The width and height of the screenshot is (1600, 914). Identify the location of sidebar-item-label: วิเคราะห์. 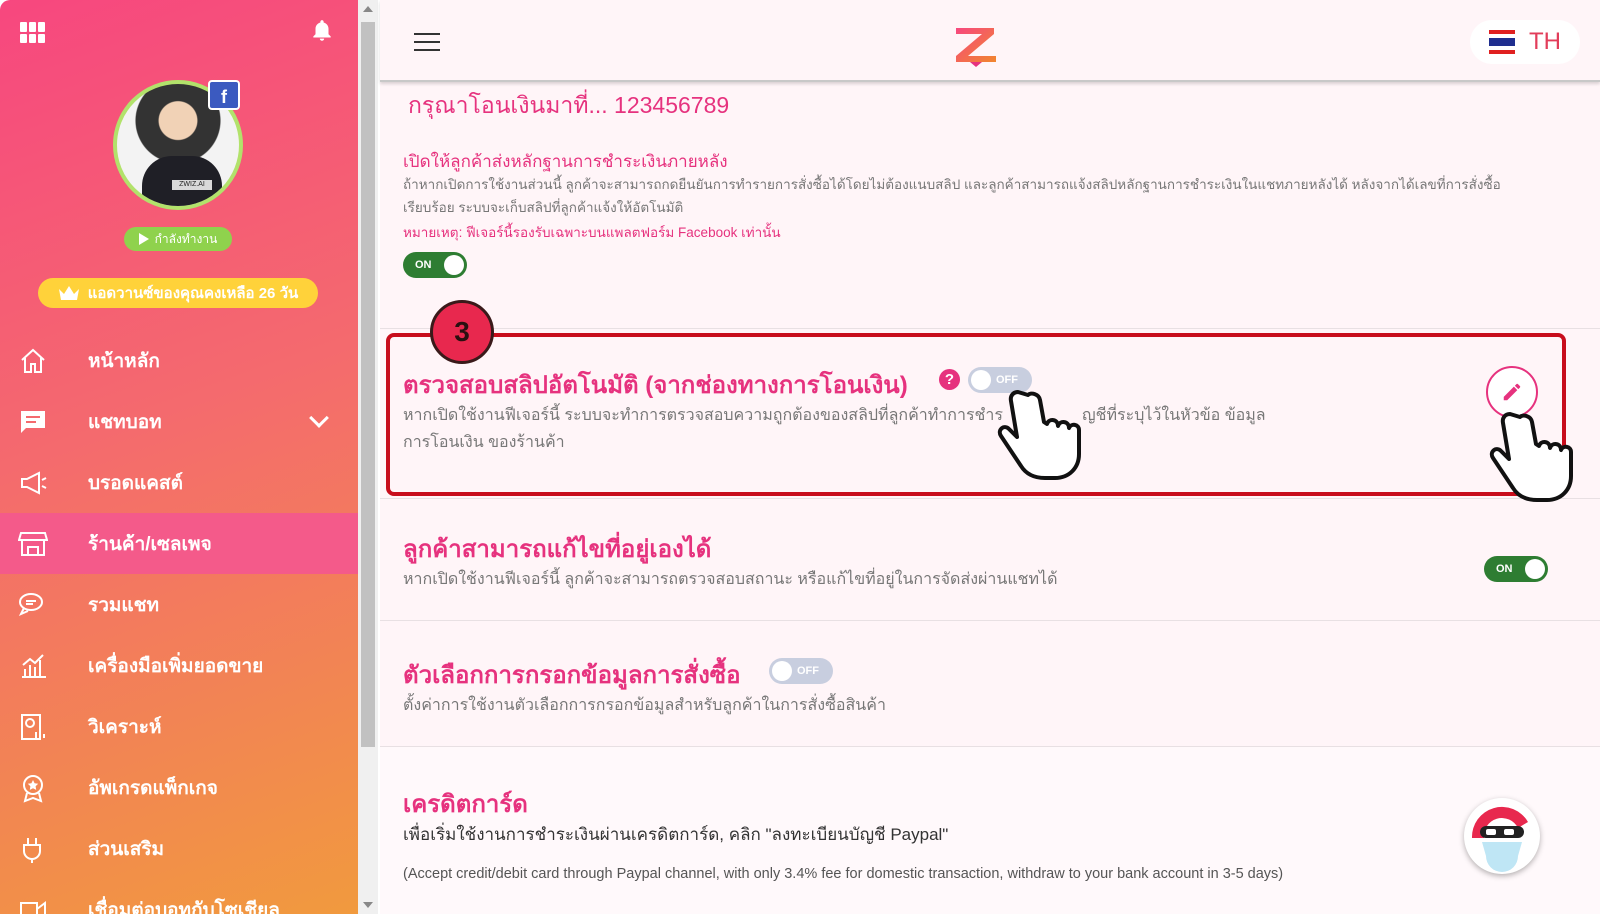
(125, 727).